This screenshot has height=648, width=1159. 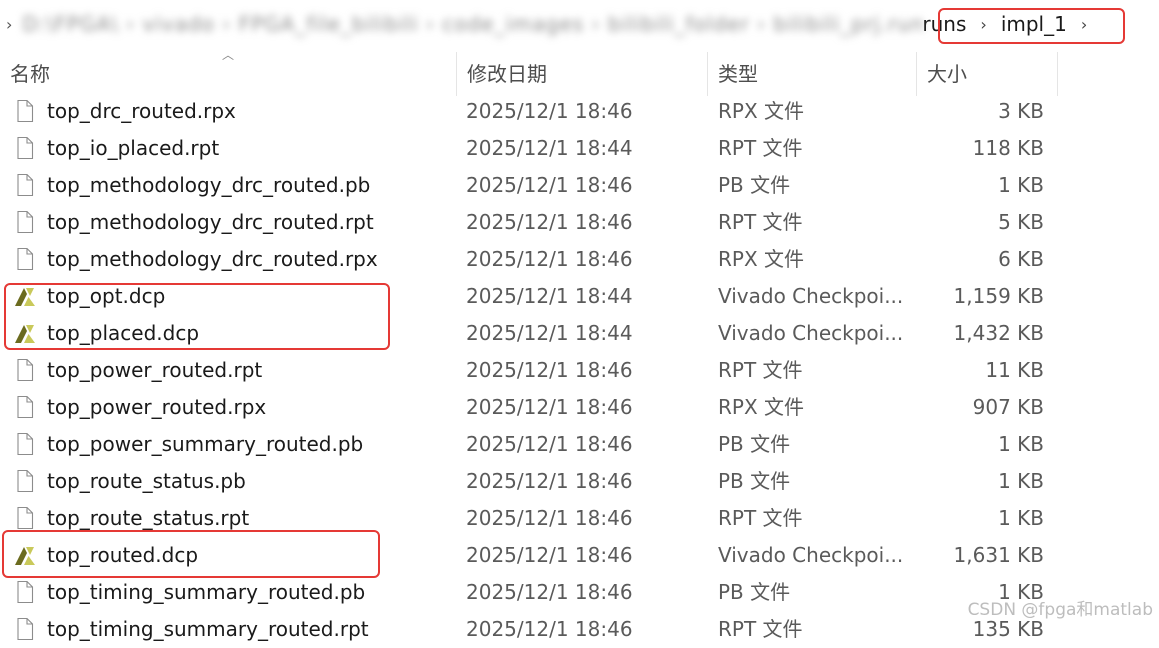 I want to click on file-size: 11 KB, so click(x=1014, y=370).